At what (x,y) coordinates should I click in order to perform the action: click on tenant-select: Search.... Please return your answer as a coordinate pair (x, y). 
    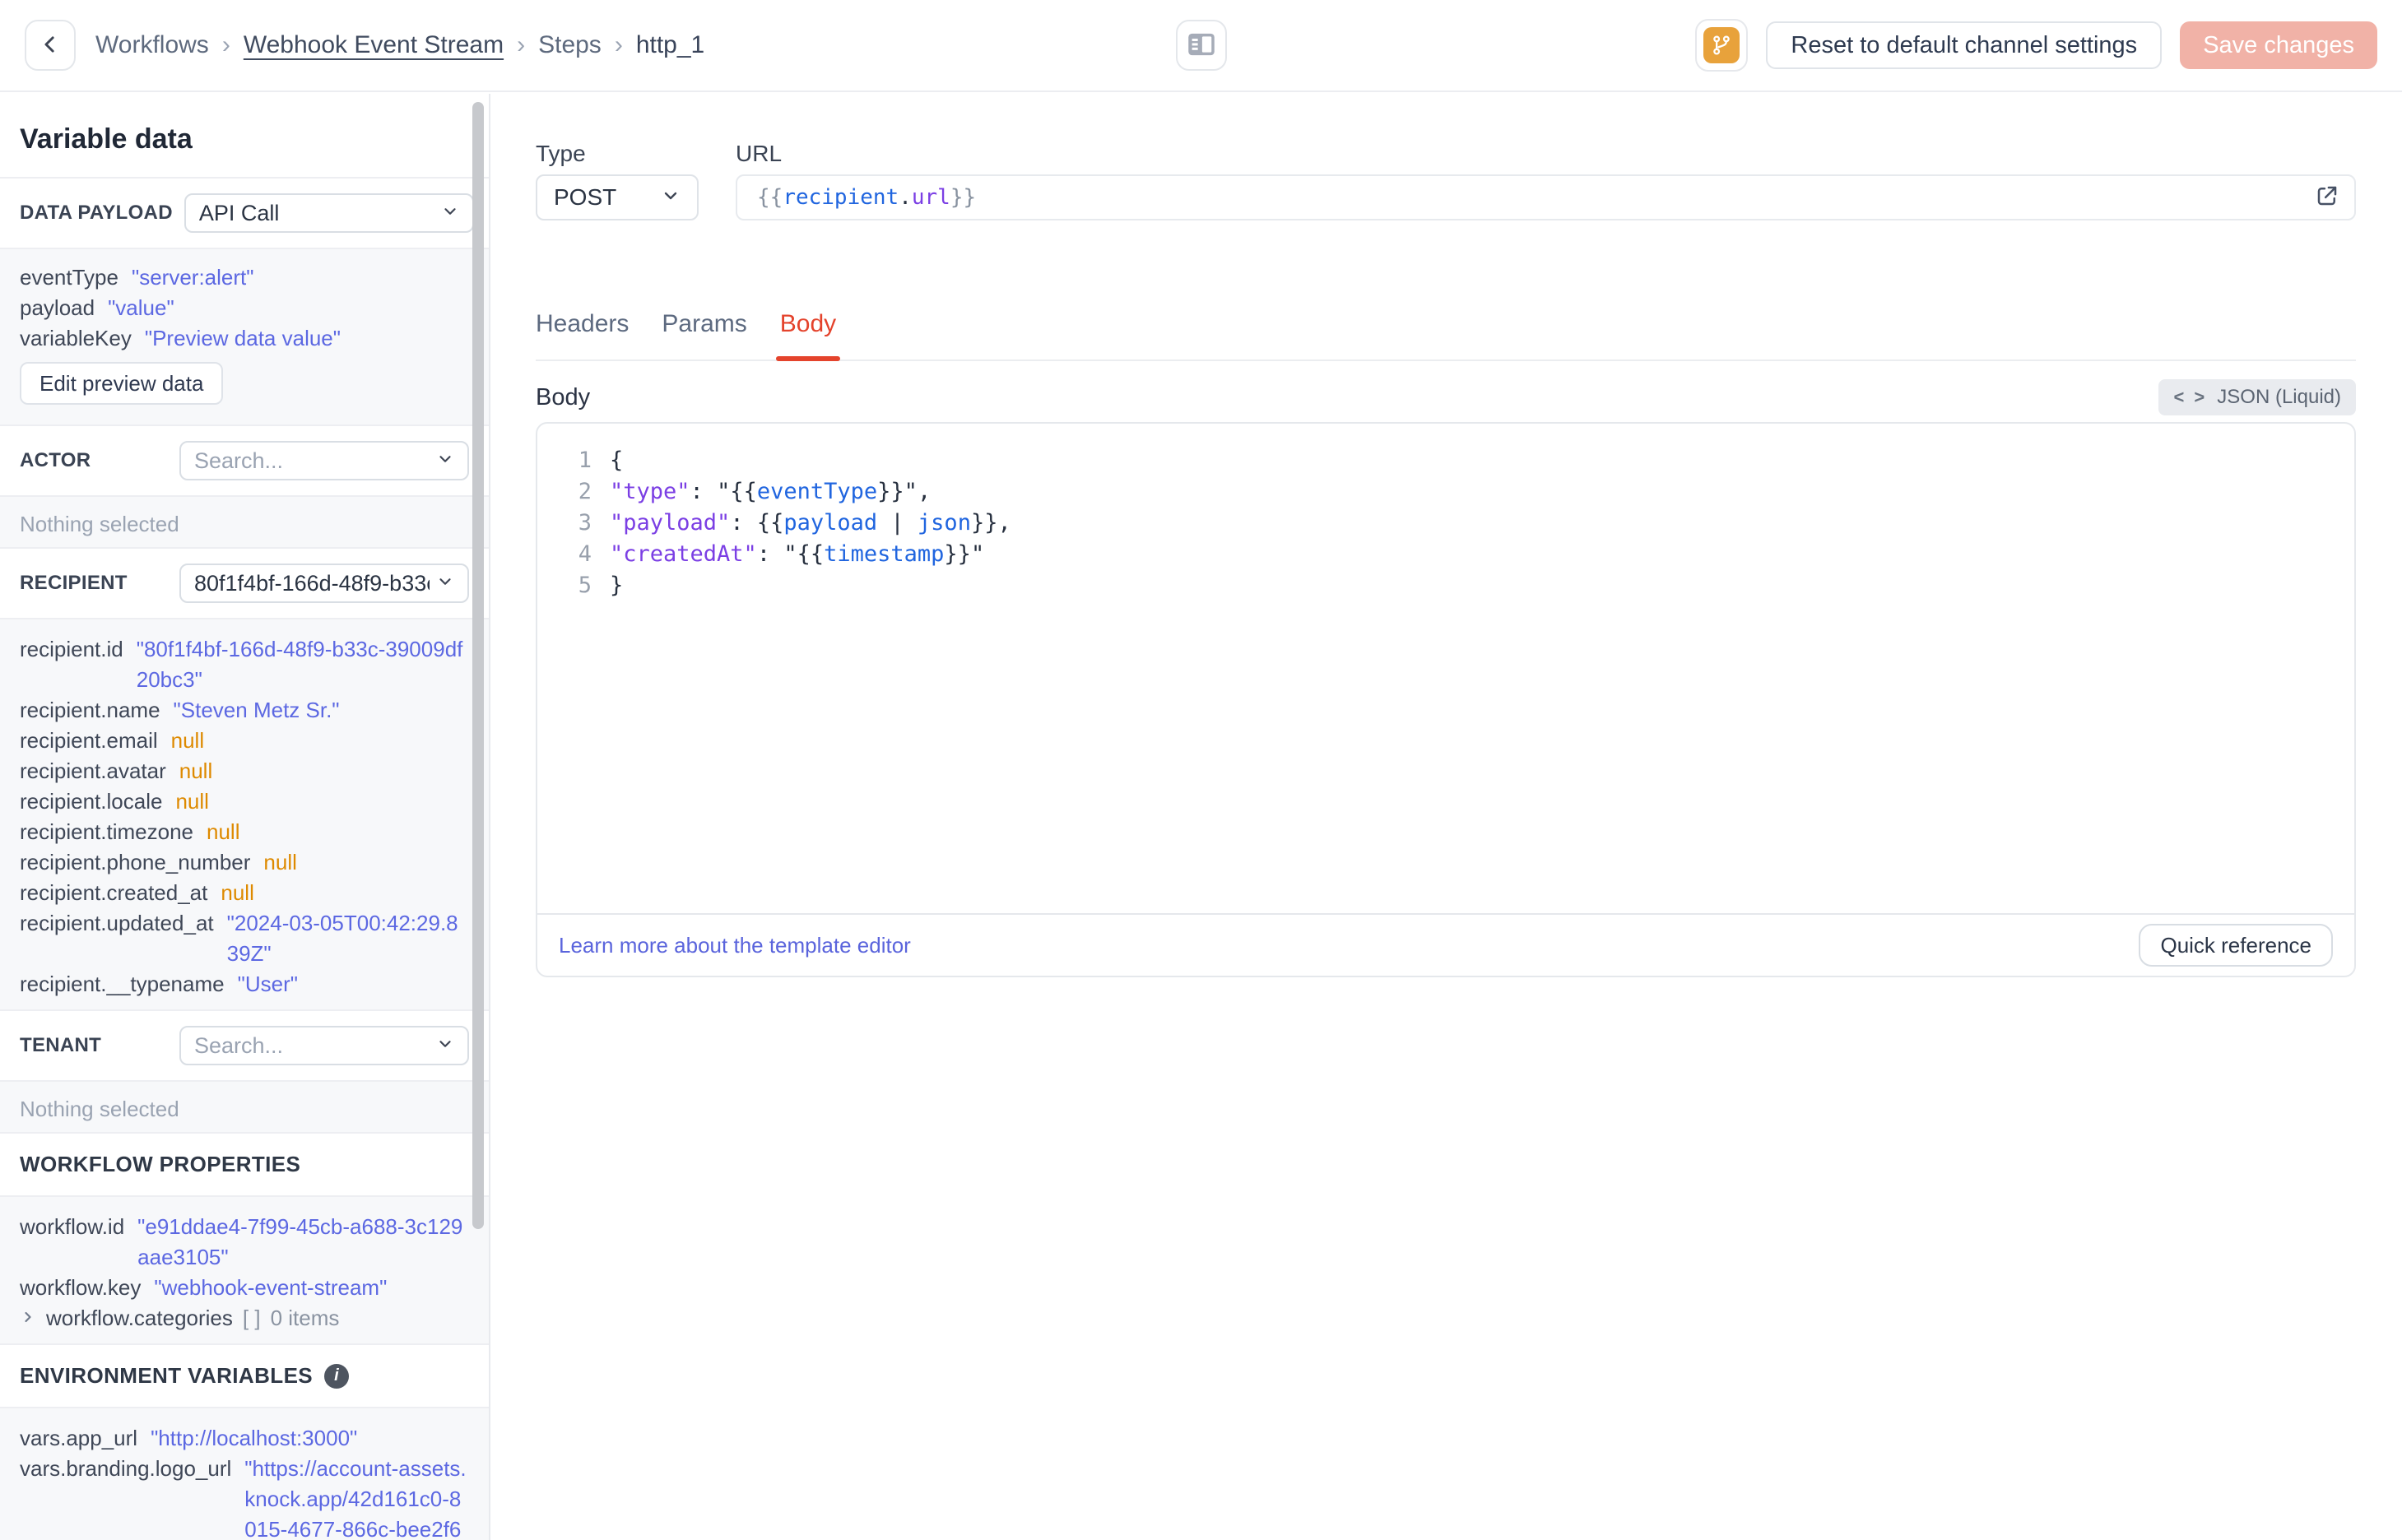
    Looking at the image, I should click on (324, 1045).